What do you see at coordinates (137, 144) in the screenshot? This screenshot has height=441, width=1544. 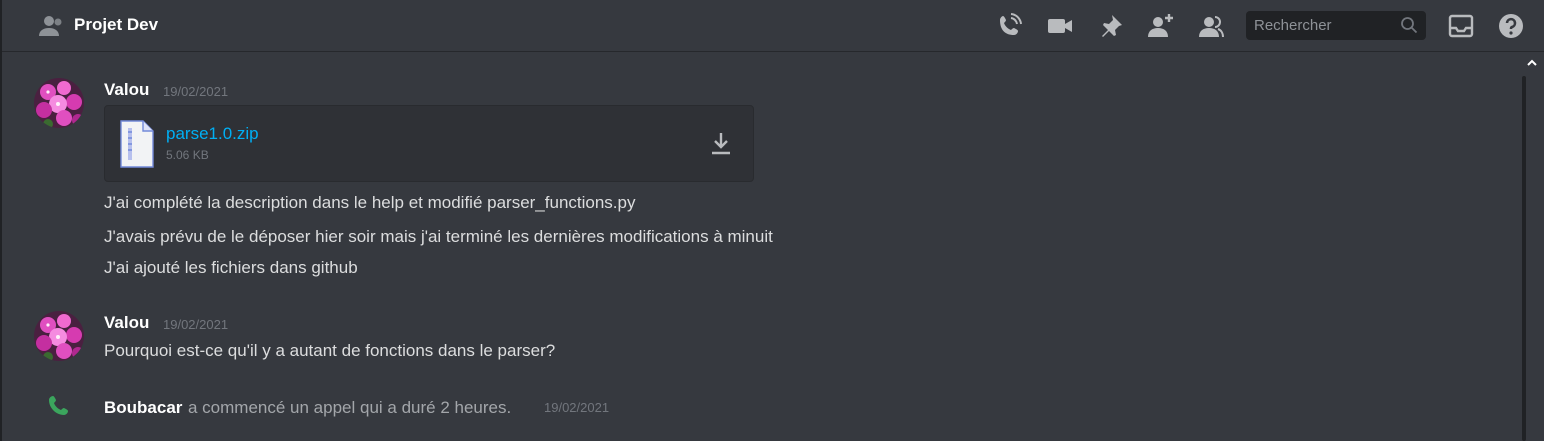 I see `zip-file-icon` at bounding box center [137, 144].